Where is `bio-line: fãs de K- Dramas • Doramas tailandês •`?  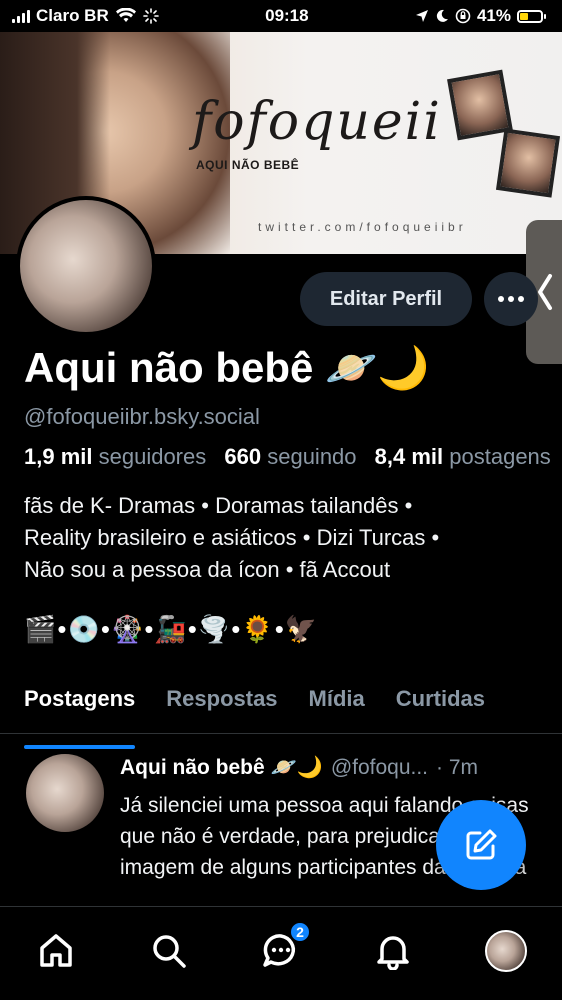
bio-line: fãs de K- Dramas • Doramas tailandês • is located at coordinates (218, 505).